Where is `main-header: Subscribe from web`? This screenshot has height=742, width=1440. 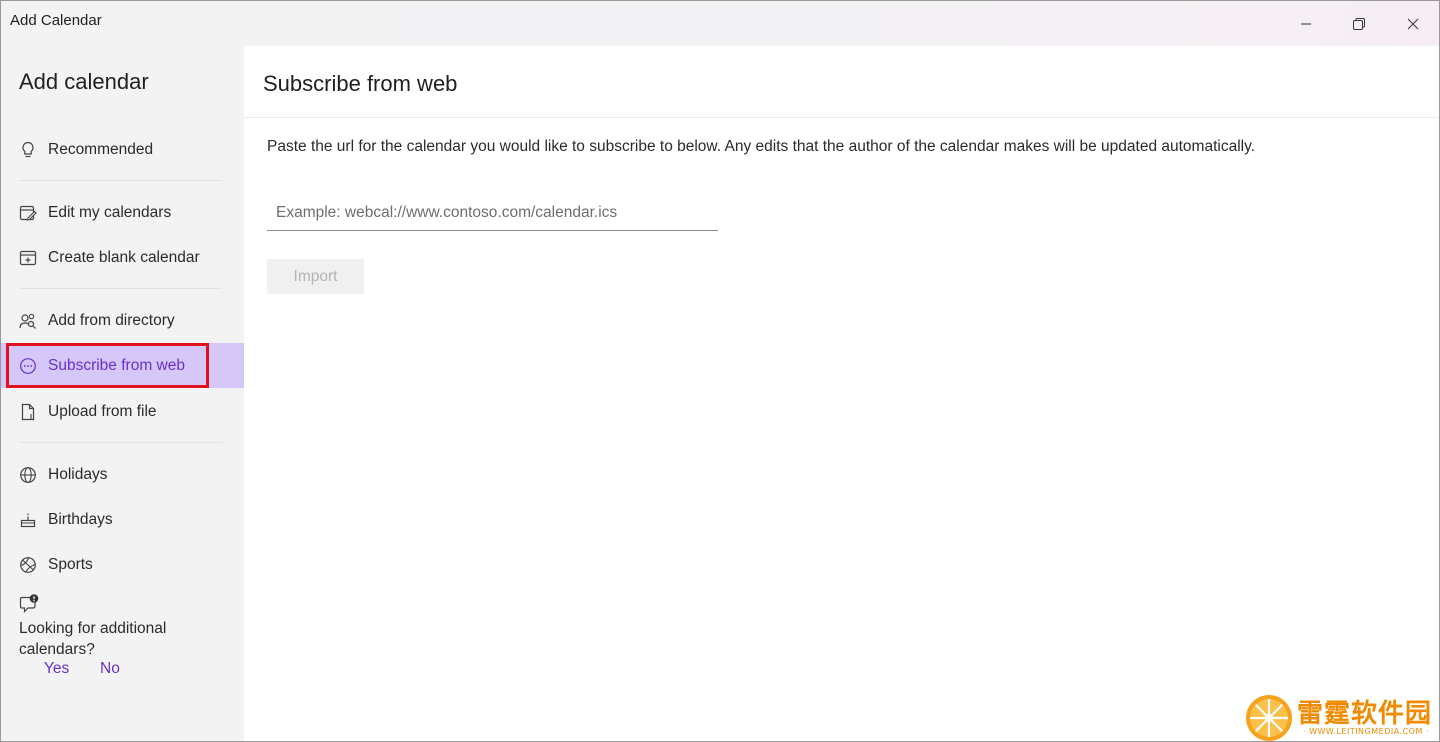
main-header: Subscribe from web is located at coordinates (841, 82).